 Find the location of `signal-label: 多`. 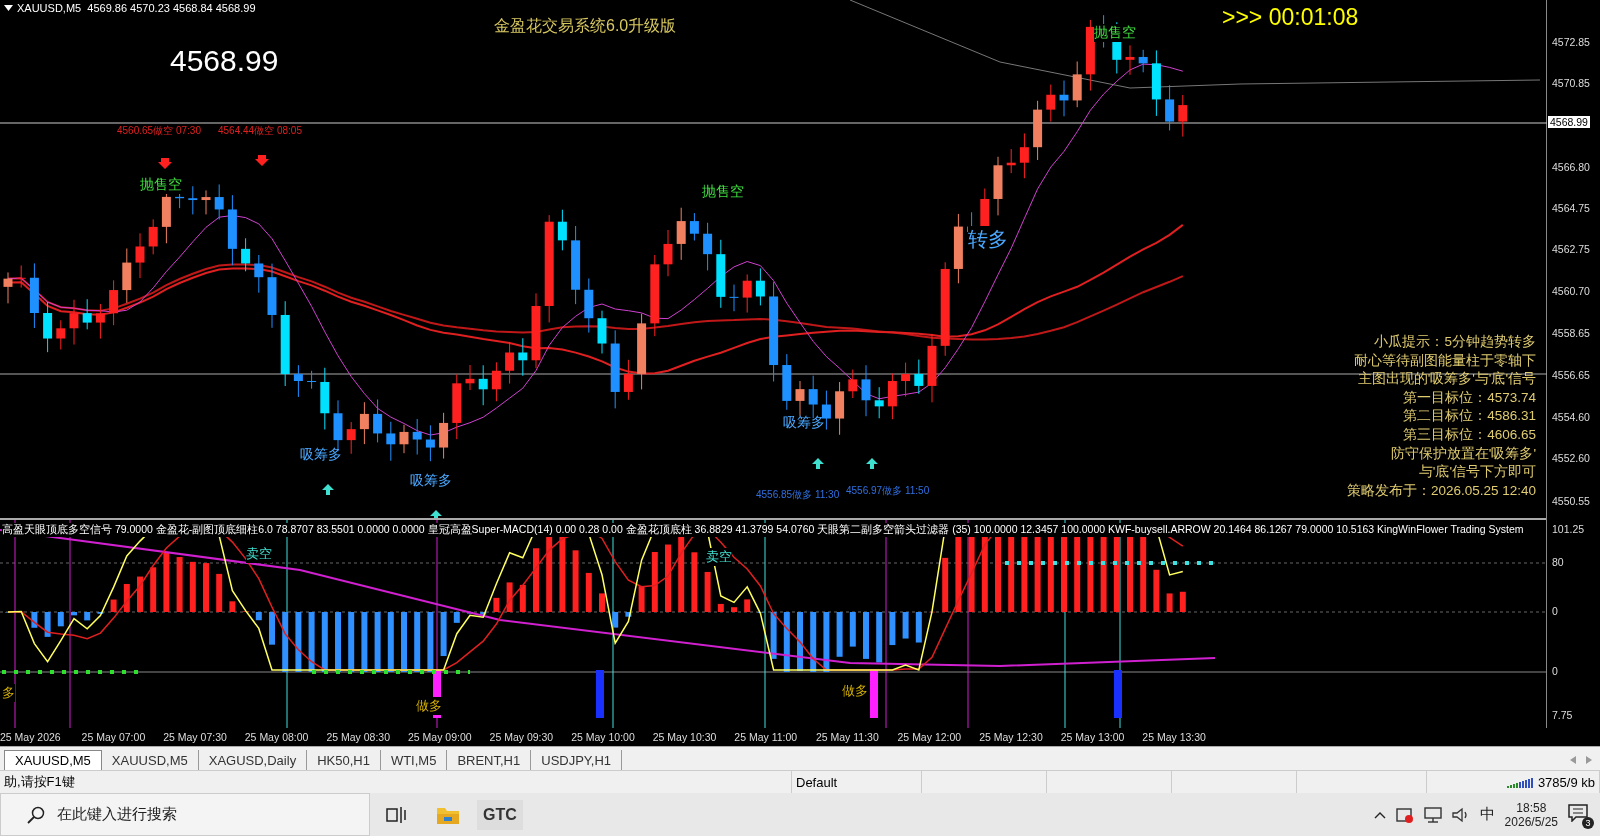

signal-label: 多 is located at coordinates (8, 693).